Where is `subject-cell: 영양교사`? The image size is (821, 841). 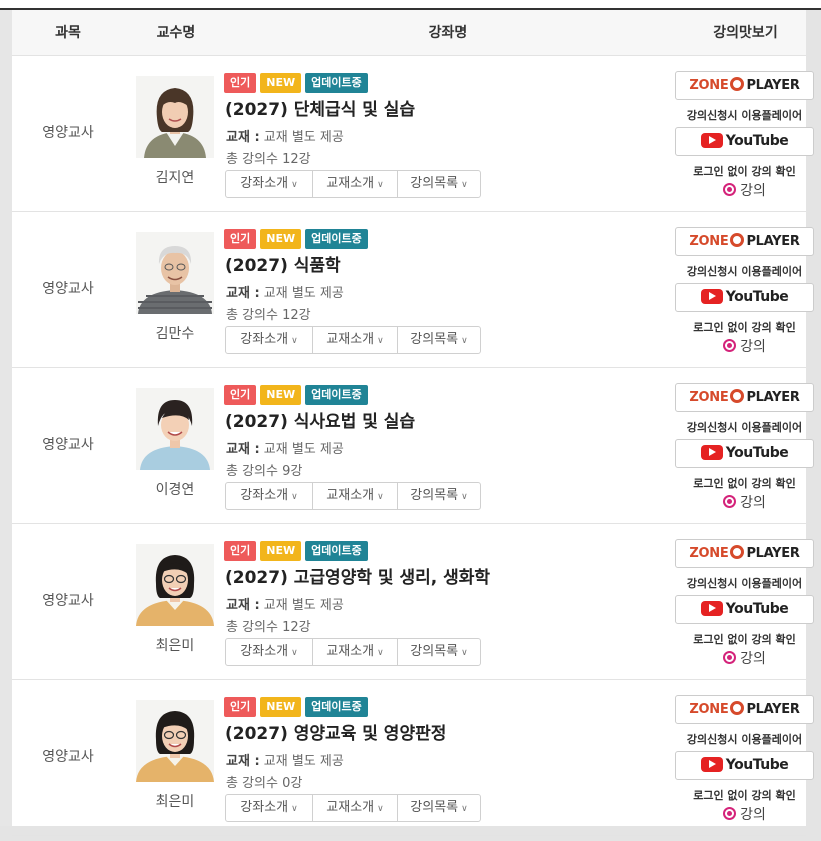 subject-cell: 영양교사 is located at coordinates (68, 601).